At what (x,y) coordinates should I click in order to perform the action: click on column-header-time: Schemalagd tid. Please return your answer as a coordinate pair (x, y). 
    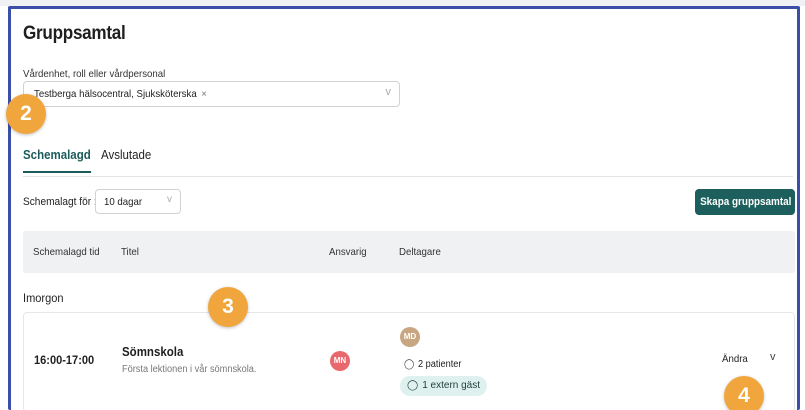
    Looking at the image, I should click on (66, 252).